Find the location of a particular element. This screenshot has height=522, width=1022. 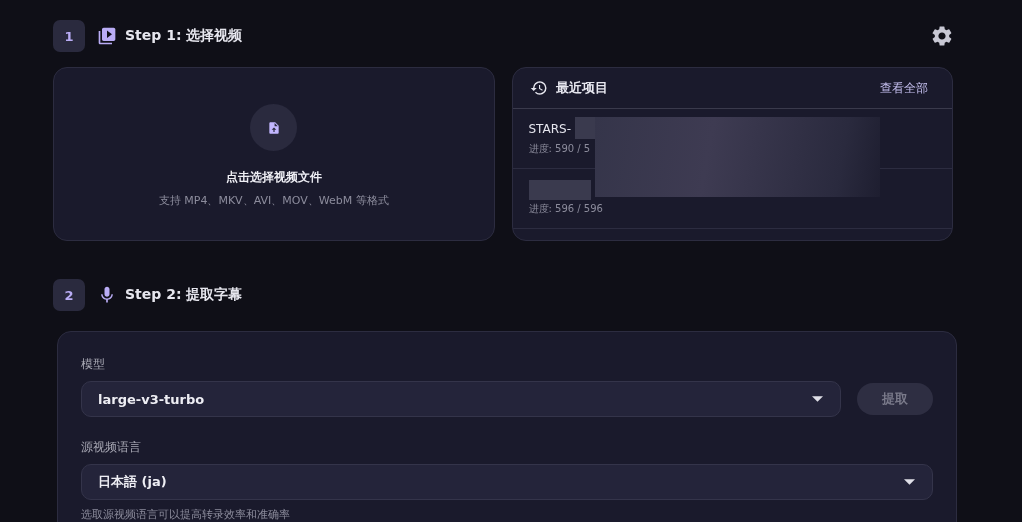

upload-hint: 支持 MP4、MKV、AVI、MOV、WebM 等格式 is located at coordinates (273, 200).